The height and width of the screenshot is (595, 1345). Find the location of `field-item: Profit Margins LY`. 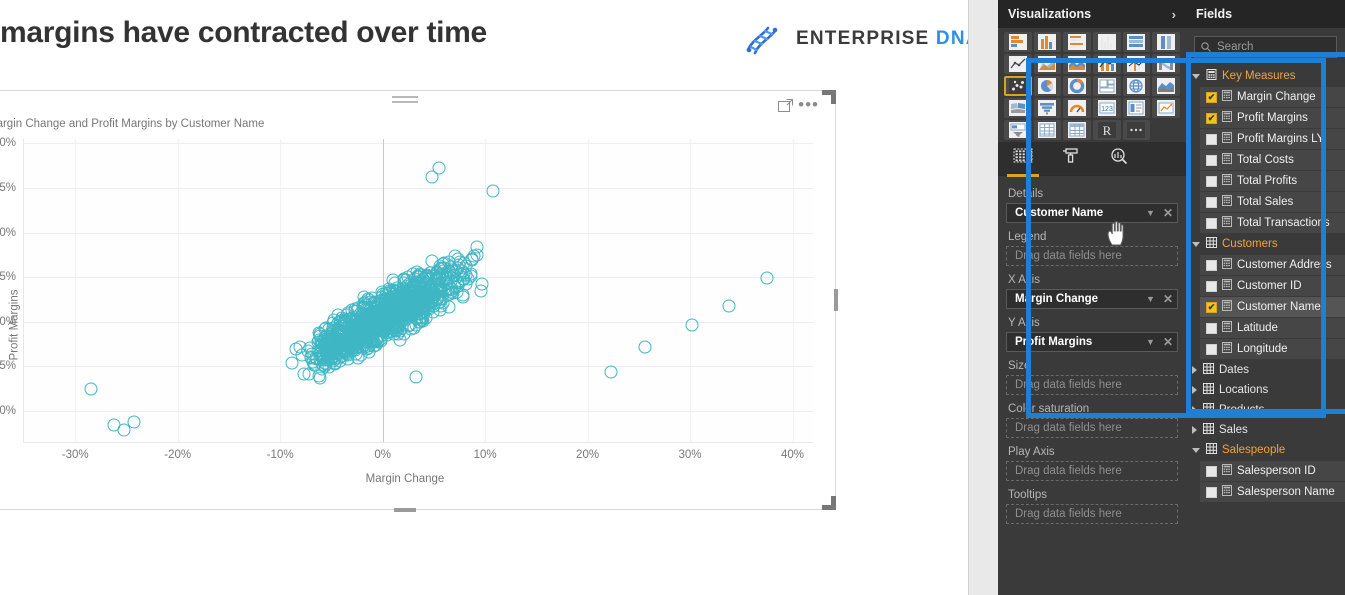

field-item: Profit Margins LY is located at coordinates (1272, 139).